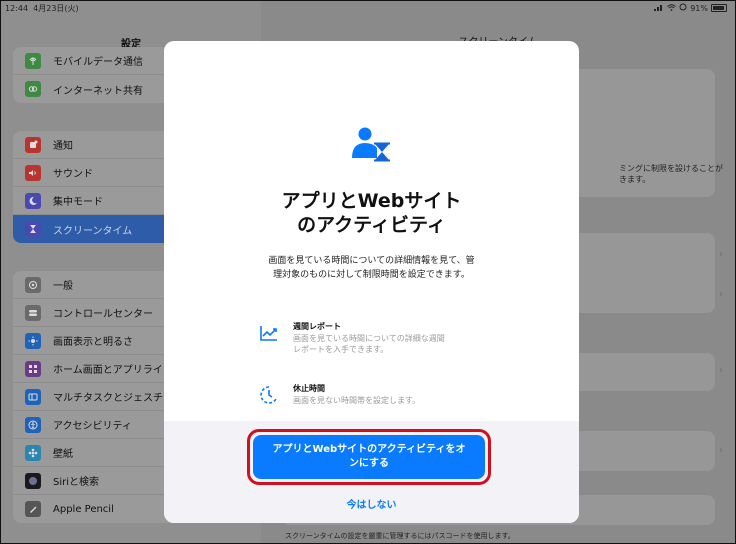 The height and width of the screenshot is (544, 736). What do you see at coordinates (369, 344) in the screenshot?
I see `feature-description: 画面を見ている時間についての詳細な週間 レポートを入手できます。` at bounding box center [369, 344].